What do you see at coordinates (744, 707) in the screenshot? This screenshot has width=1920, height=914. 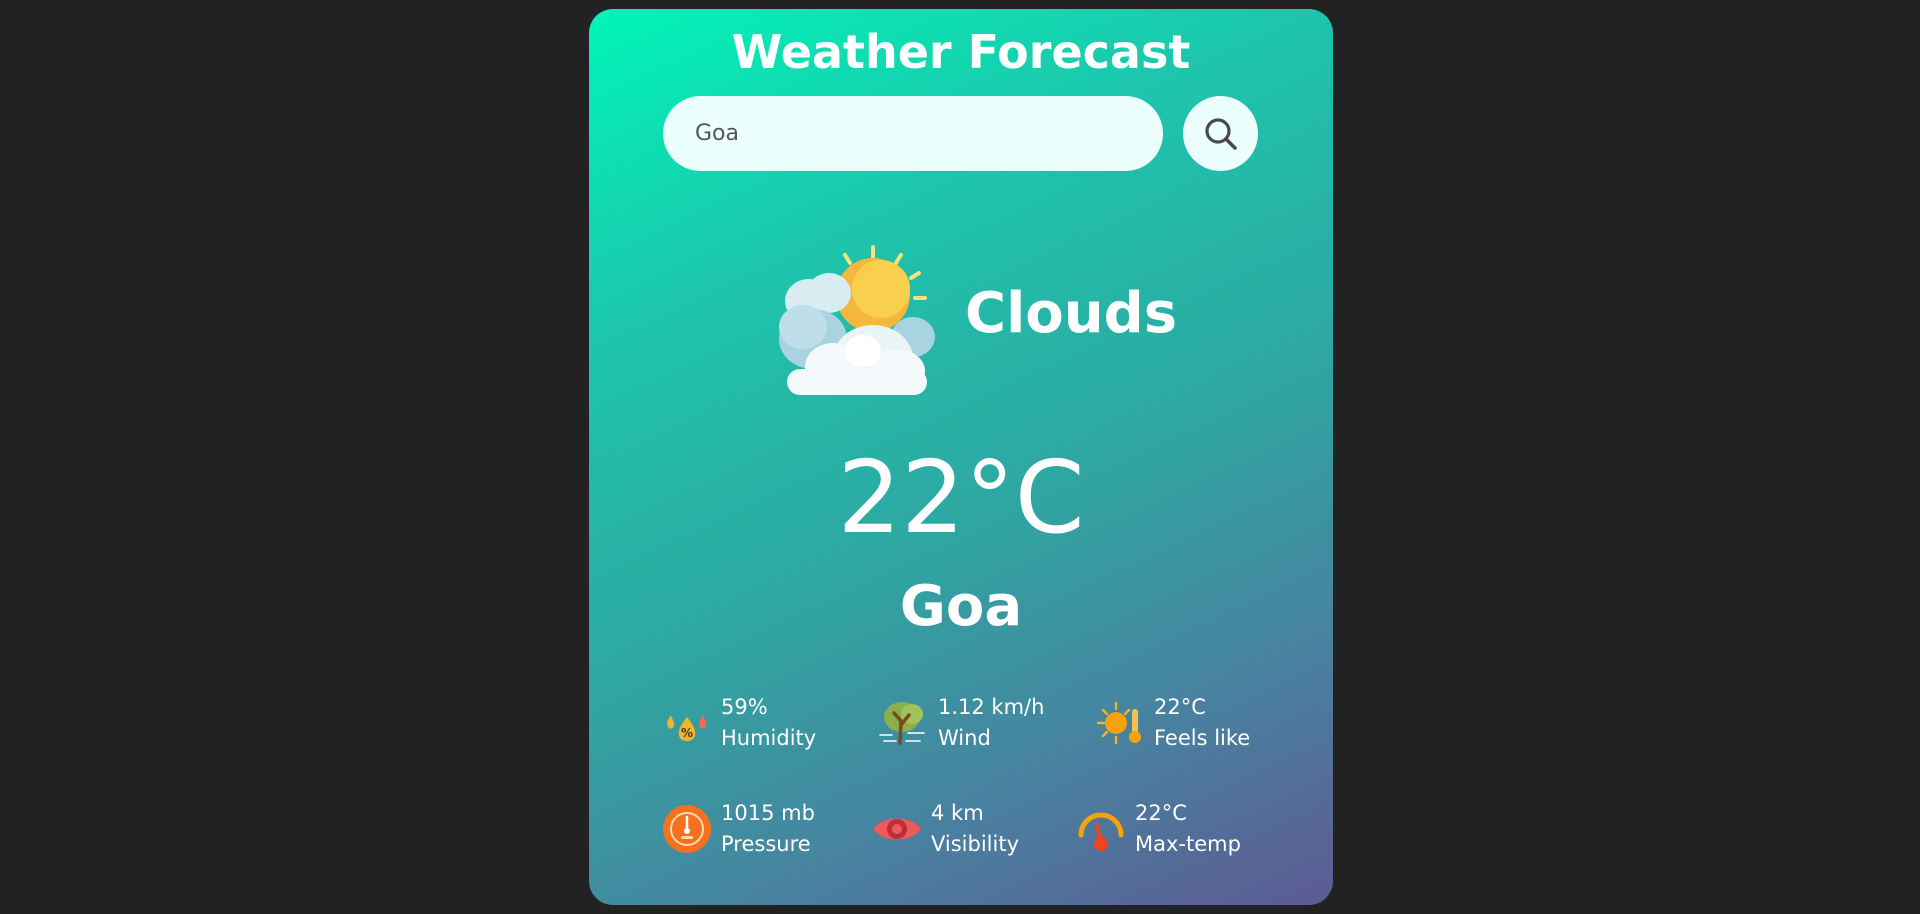 I see `humidity-value: 59%` at bounding box center [744, 707].